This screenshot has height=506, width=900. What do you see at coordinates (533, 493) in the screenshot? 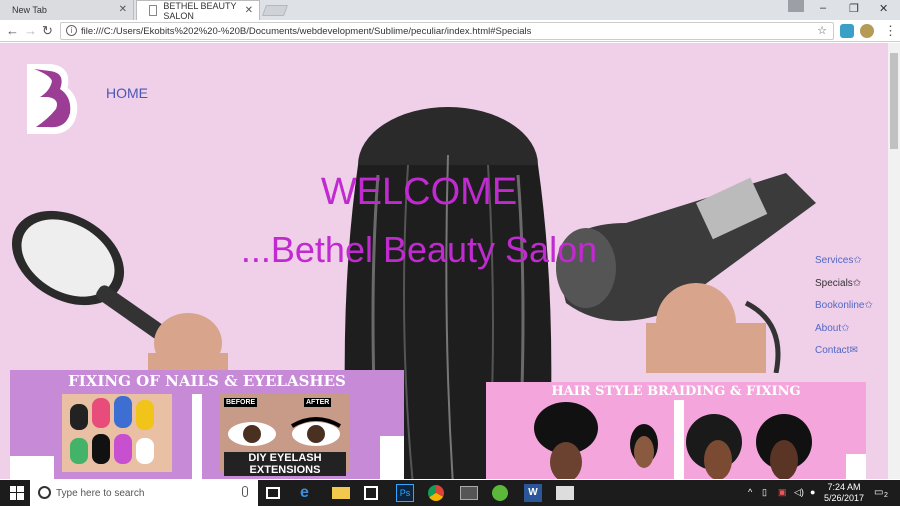
I see `word-icon: W` at bounding box center [533, 493].